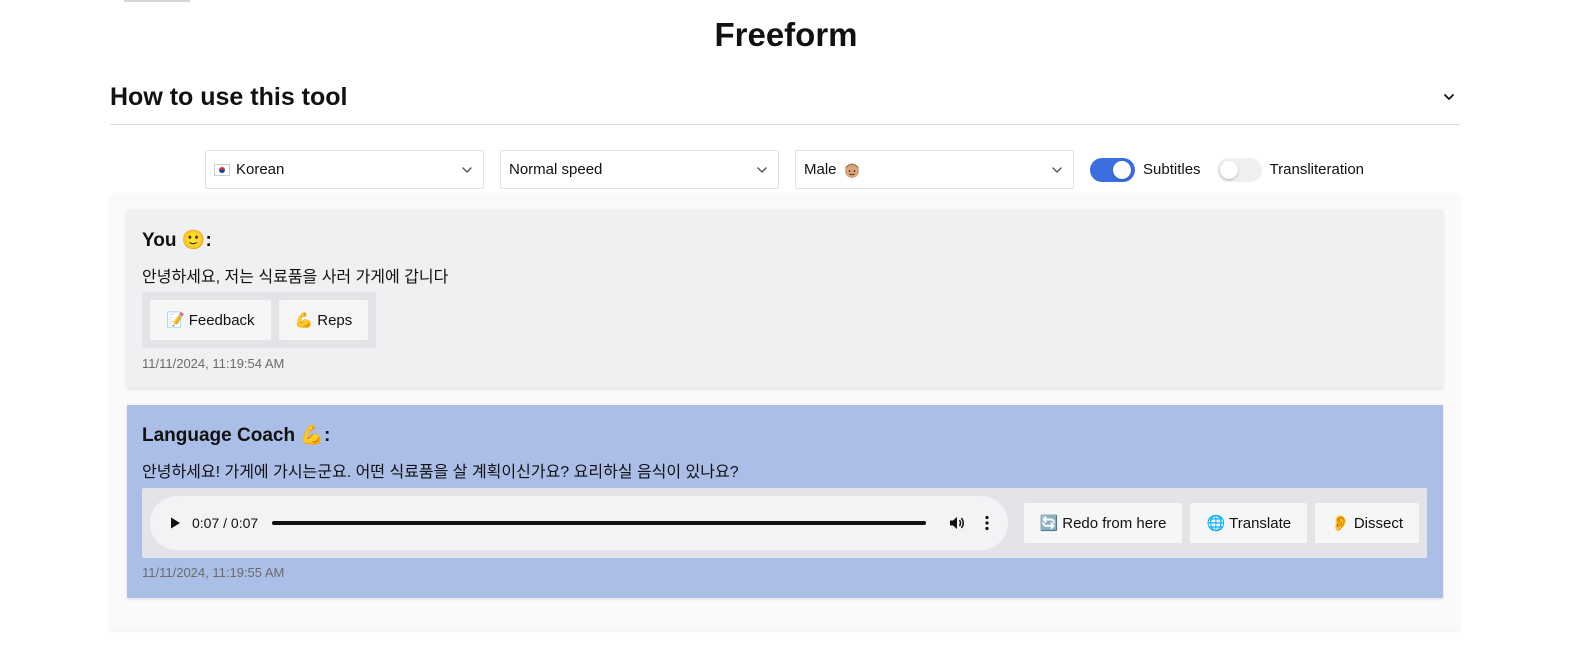 The height and width of the screenshot is (672, 1572). I want to click on transliteration-label: Transliteration, so click(1317, 169).